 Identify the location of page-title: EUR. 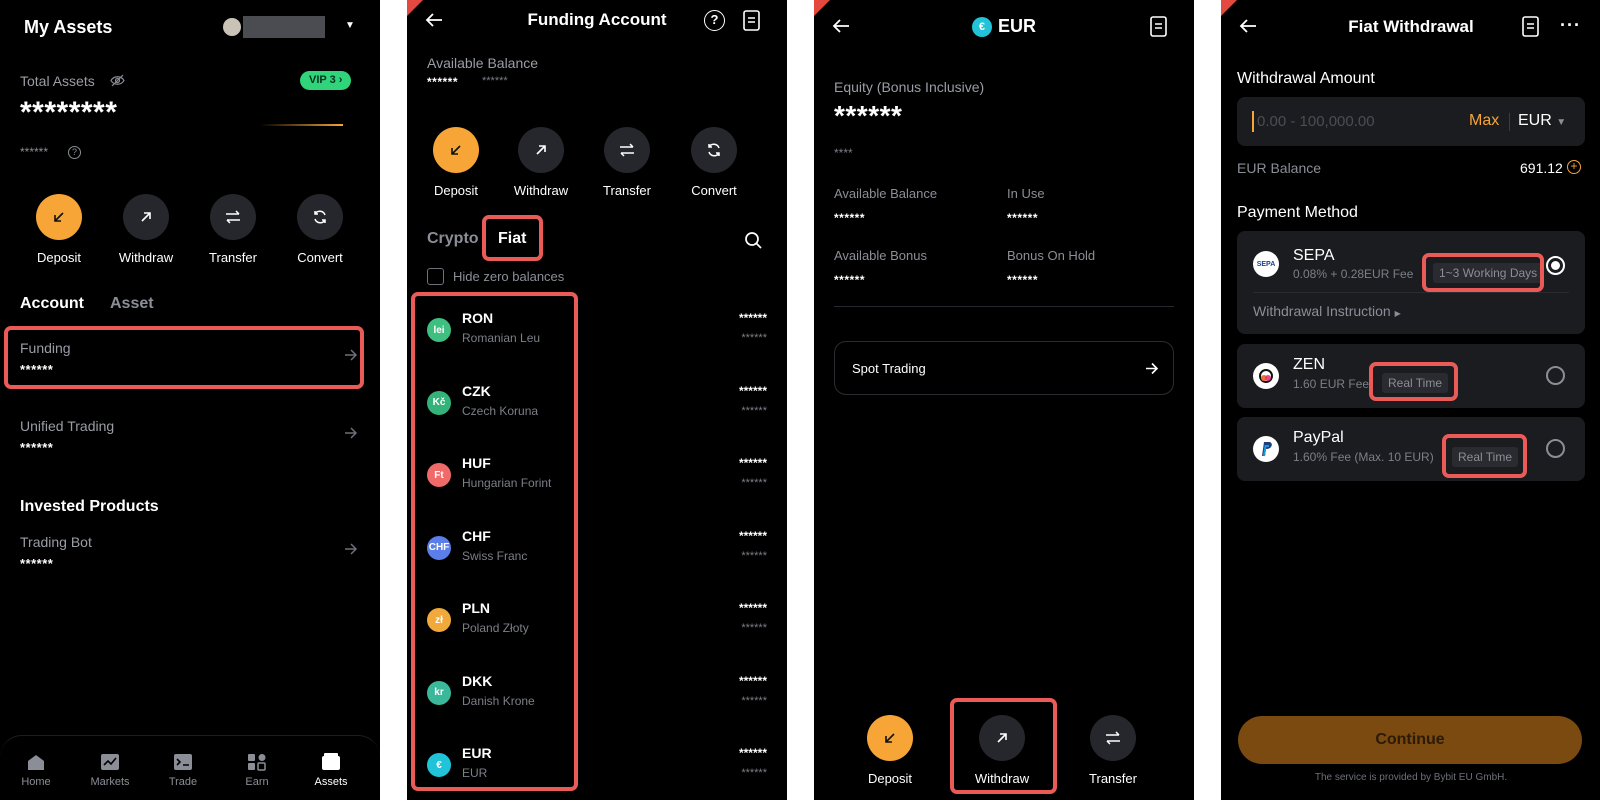
(1016, 26).